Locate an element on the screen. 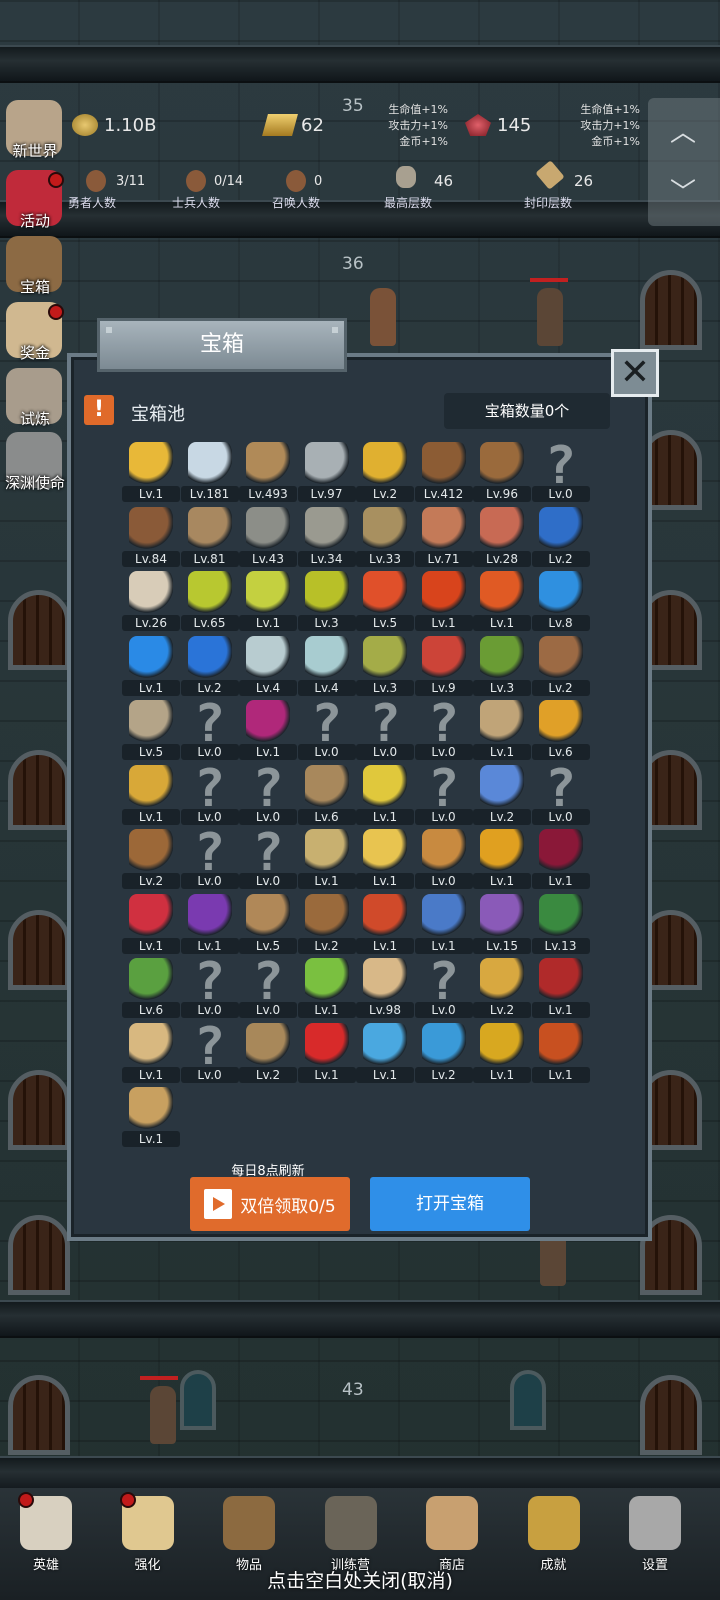  item-cell: Lv.26 is located at coordinates (151, 600).